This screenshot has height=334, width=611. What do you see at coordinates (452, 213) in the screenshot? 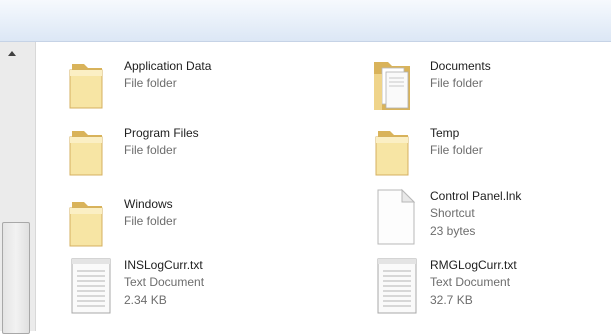
I see `item-type: Shortcut` at bounding box center [452, 213].